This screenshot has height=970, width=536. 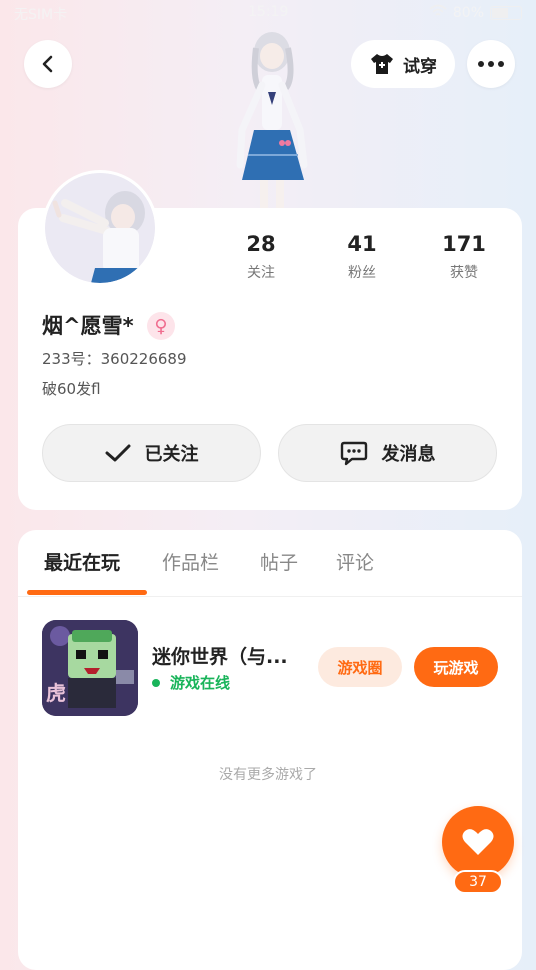 I want to click on send-message-label: 发消息, so click(x=408, y=454).